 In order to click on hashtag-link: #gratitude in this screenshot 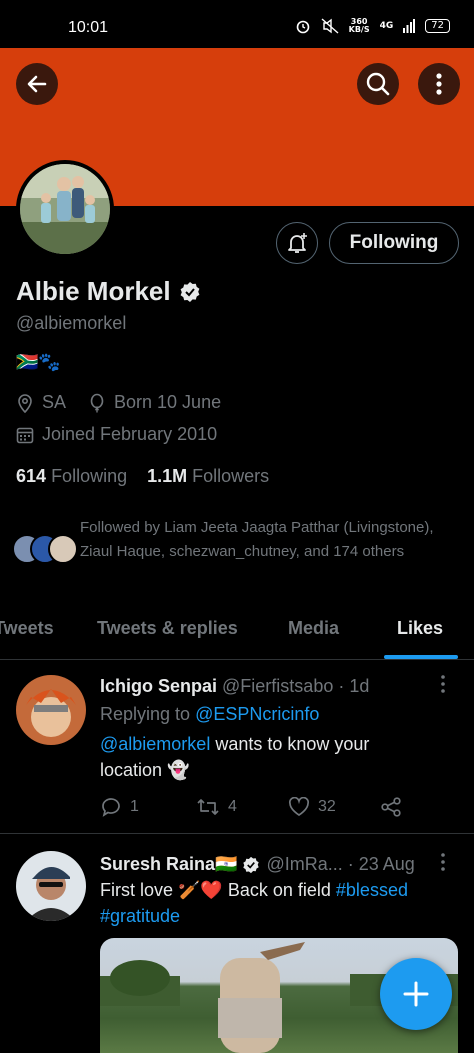, I will do `click(140, 916)`.